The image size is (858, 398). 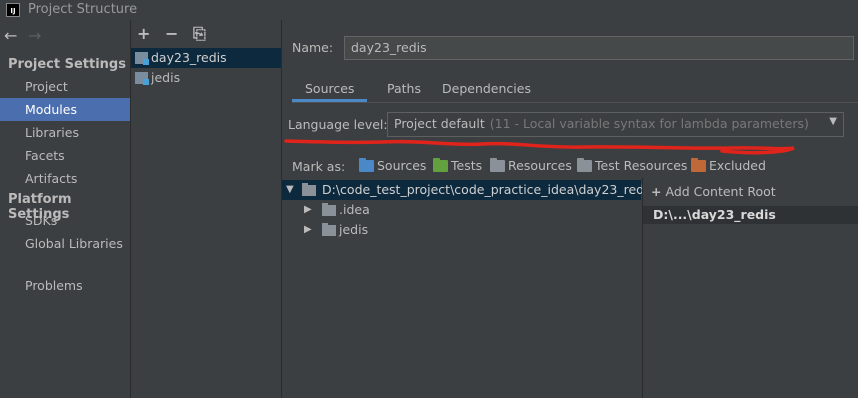 What do you see at coordinates (833, 121) in the screenshot?
I see `chevron-down-icon: ▼` at bounding box center [833, 121].